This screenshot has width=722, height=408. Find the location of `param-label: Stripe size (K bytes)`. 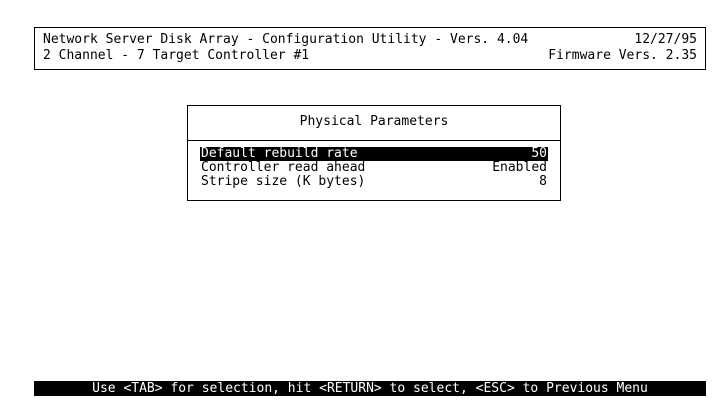

param-label: Stripe size (K bytes) is located at coordinates (283, 181).